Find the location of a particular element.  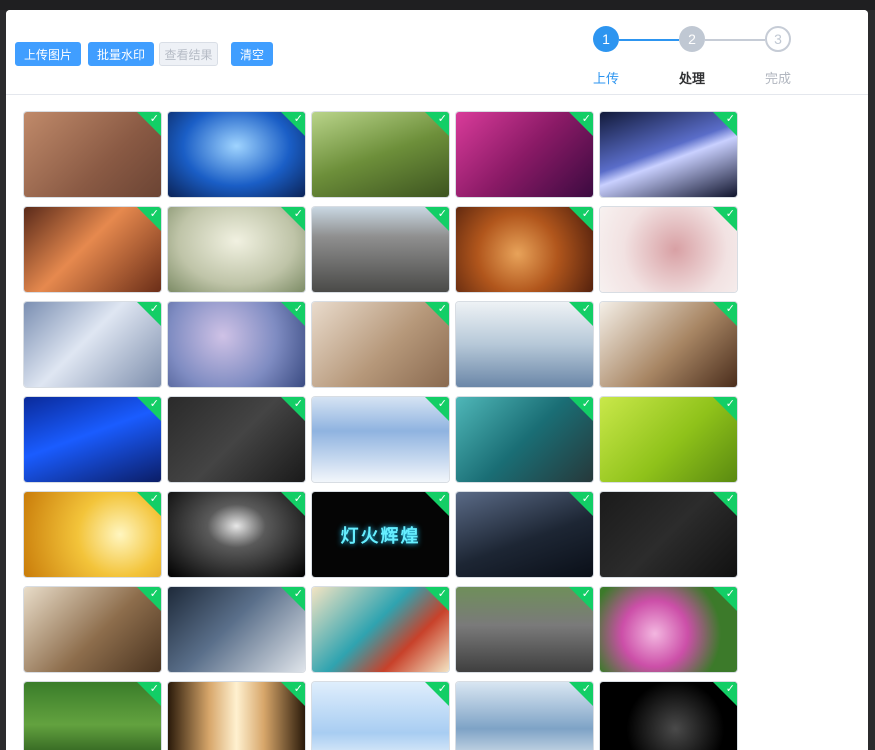

step-3-label: 完成 is located at coordinates (777, 78).